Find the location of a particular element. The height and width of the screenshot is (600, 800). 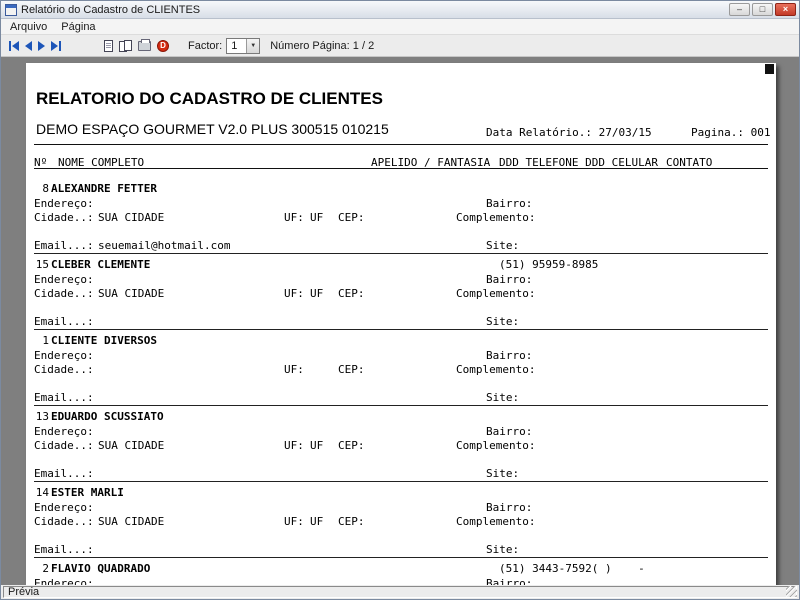

status-text: Prévia is located at coordinates (400, 592).